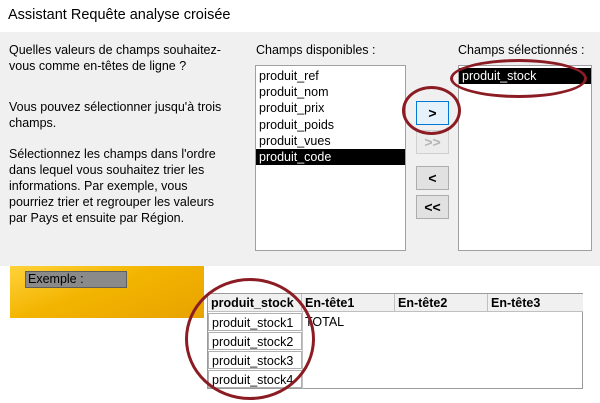 The width and height of the screenshot is (600, 403). I want to click on add-field-button: >, so click(432, 113).